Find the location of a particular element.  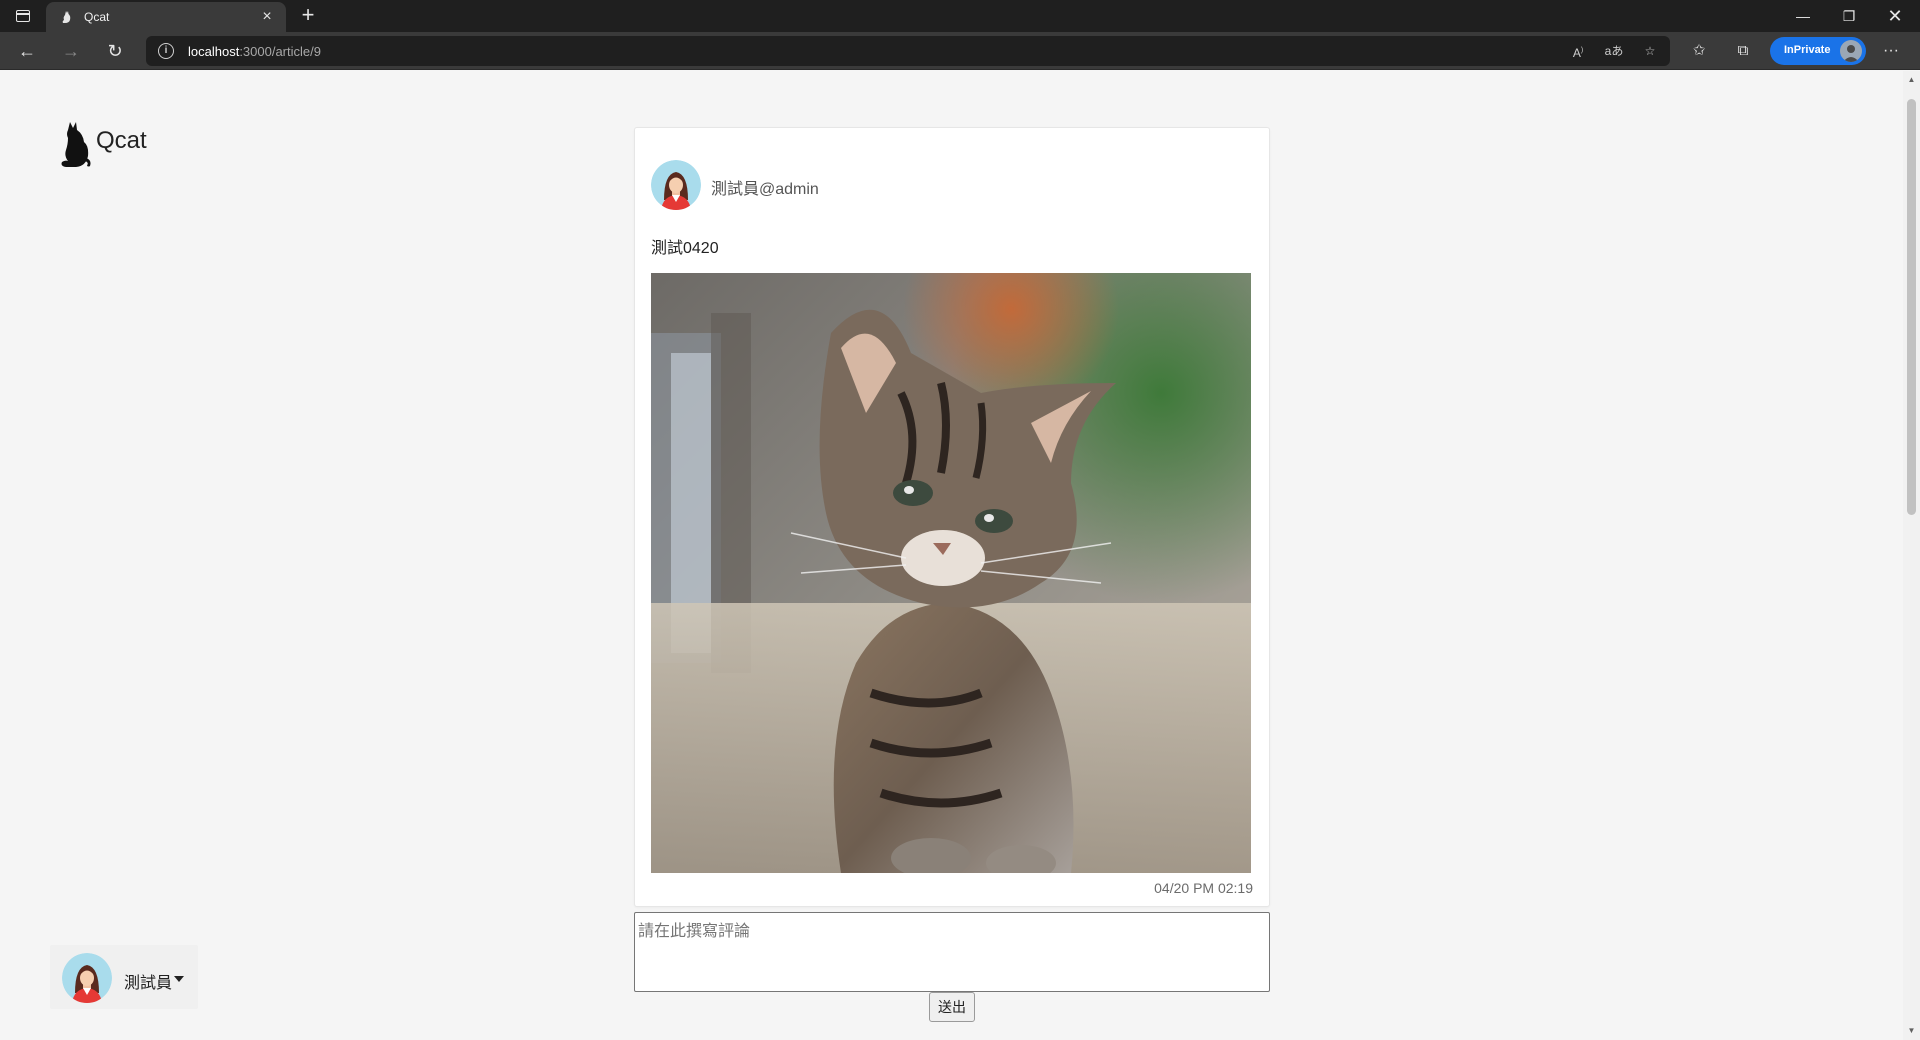

browser-titlebar: Qcat × + — ❐ ✕ is located at coordinates (960, 16).